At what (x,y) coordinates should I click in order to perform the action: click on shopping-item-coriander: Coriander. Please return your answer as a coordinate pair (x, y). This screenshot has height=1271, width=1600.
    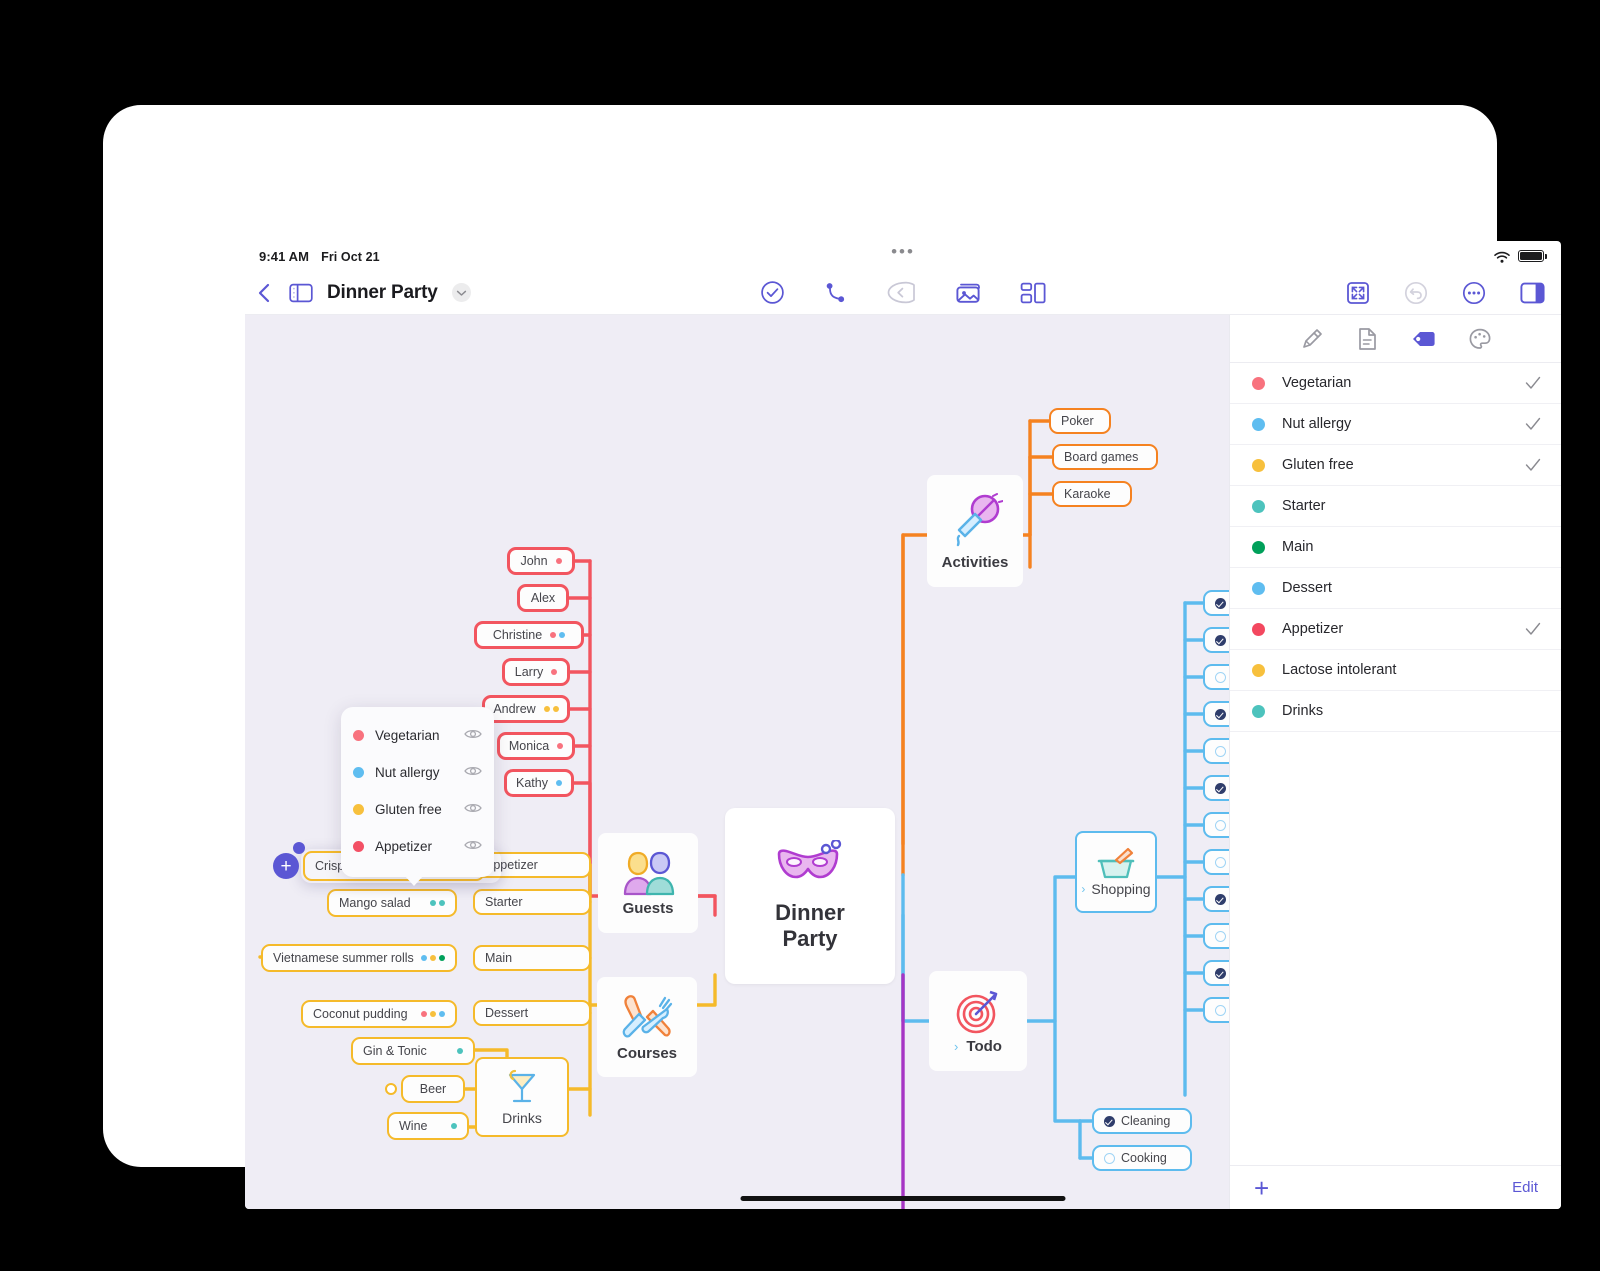
    Looking at the image, I should click on (1216, 714).